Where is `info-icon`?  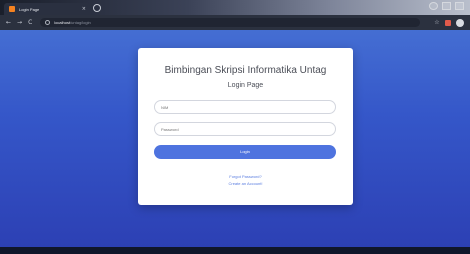 info-icon is located at coordinates (48, 22).